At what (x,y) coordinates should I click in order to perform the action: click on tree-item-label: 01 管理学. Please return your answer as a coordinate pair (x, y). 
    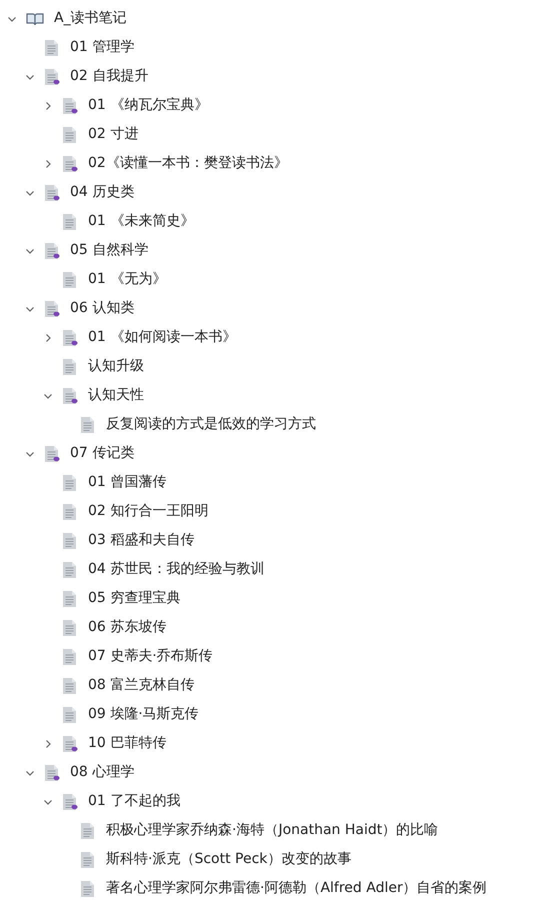
    Looking at the image, I should click on (102, 47).